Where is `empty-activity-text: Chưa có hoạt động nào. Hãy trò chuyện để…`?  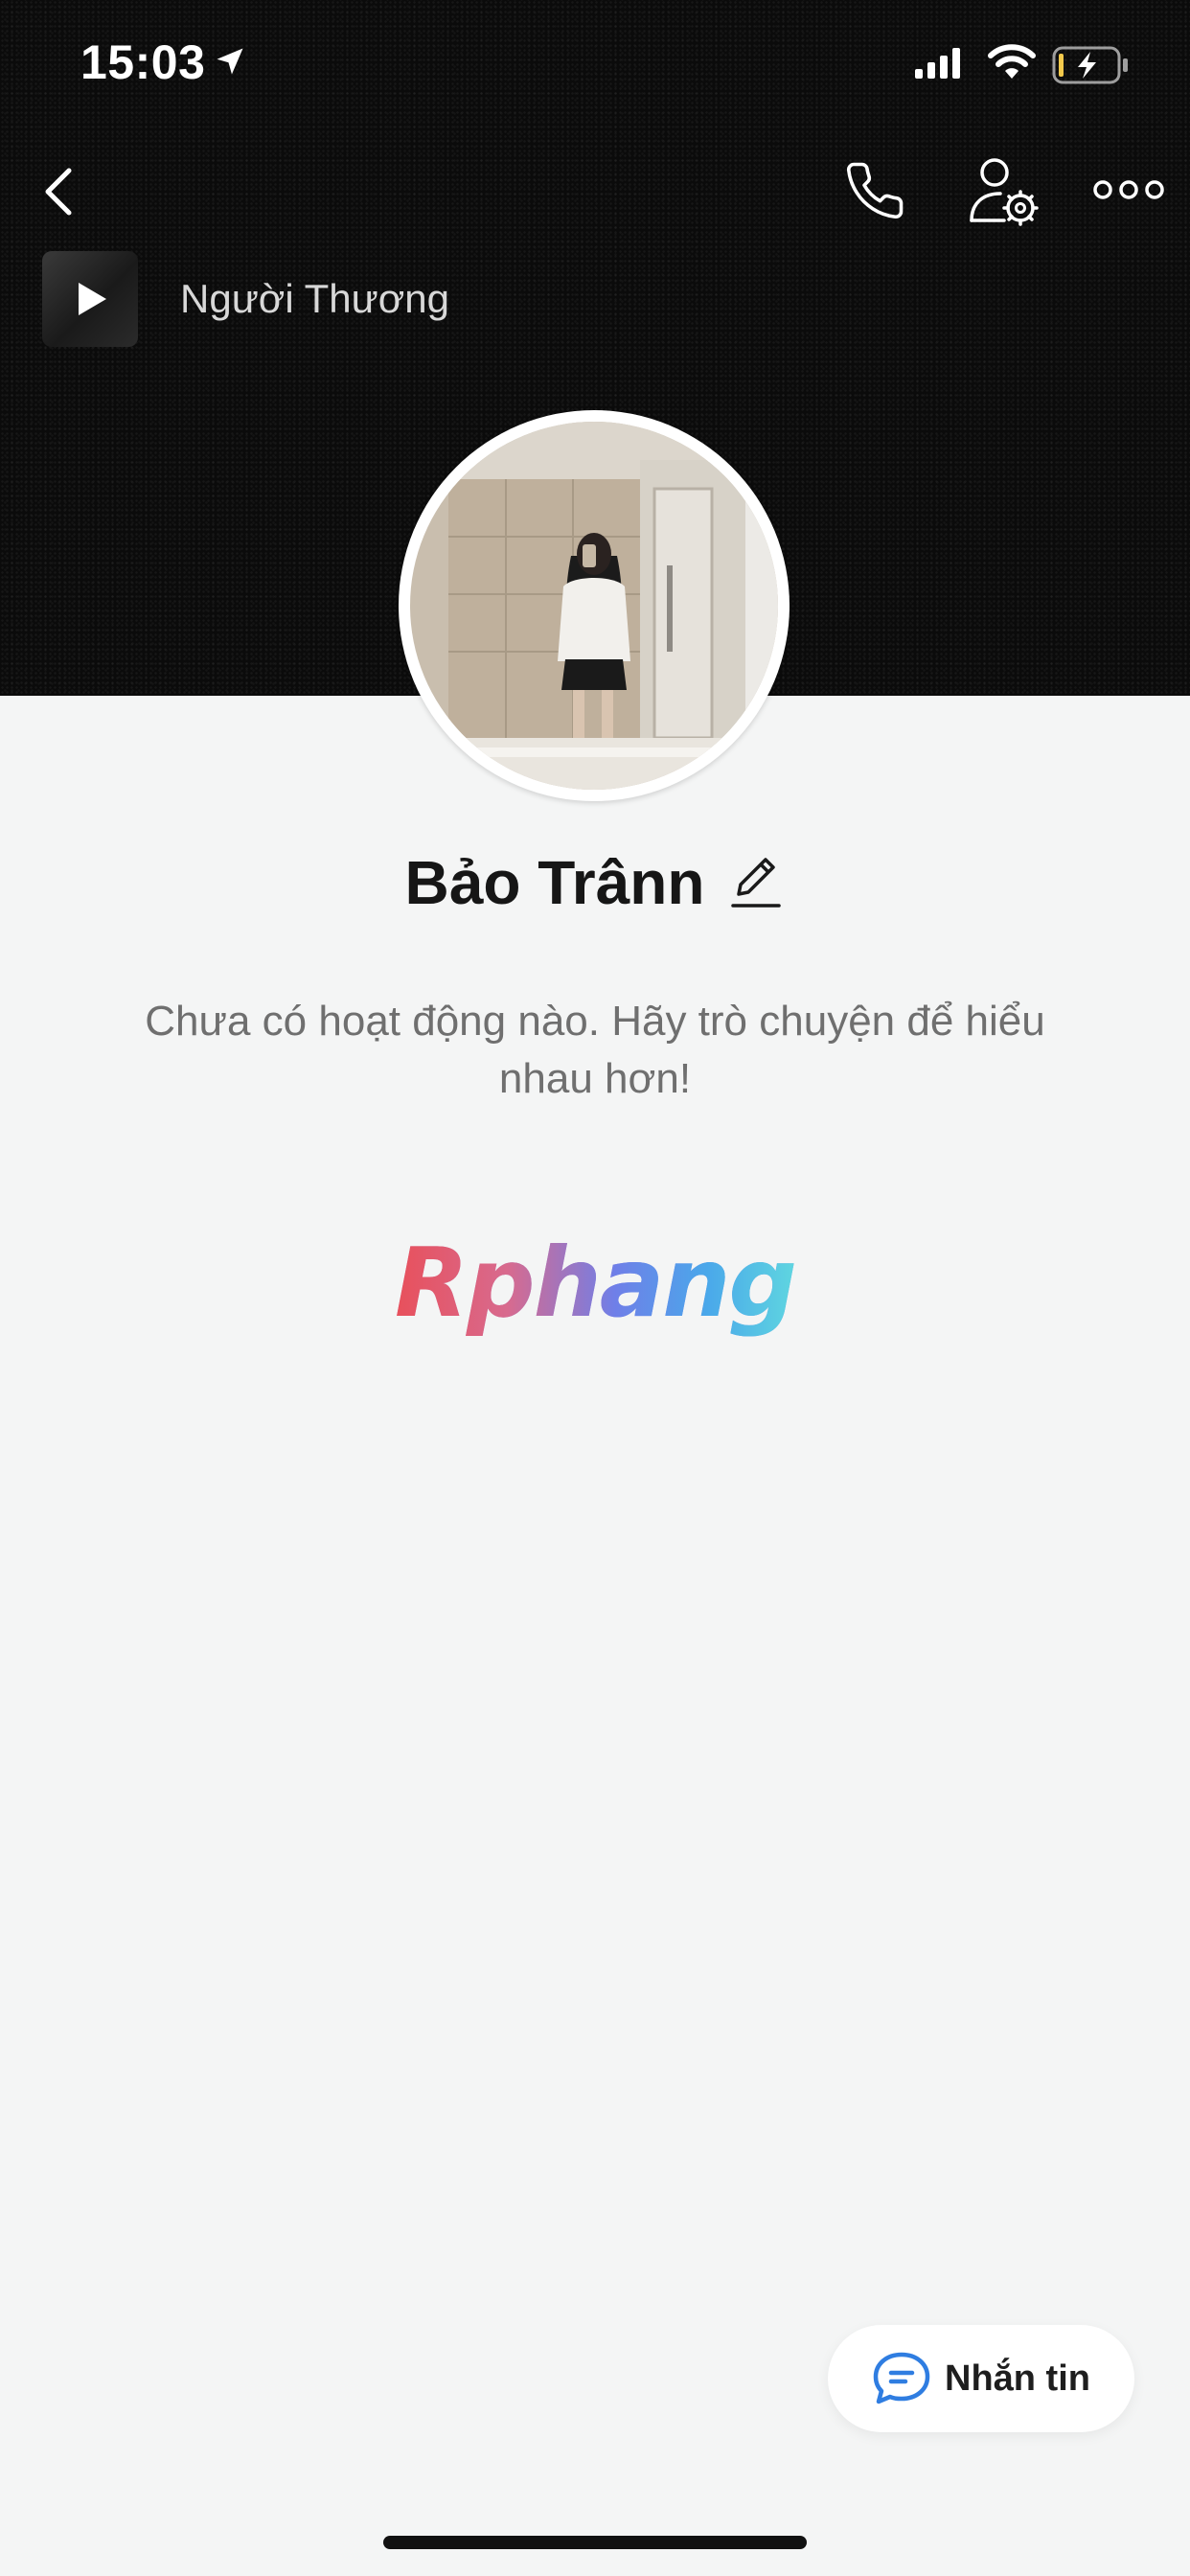 empty-activity-text: Chưa có hoạt động nào. Hãy trò chuyện để… is located at coordinates (595, 1050).